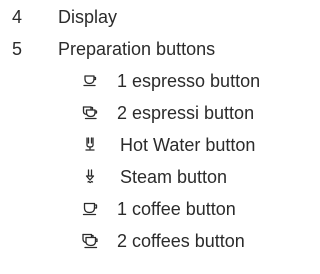 This screenshot has width=320, height=274. What do you see at coordinates (90, 241) in the screenshot?
I see `double-coffee-cups-icon` at bounding box center [90, 241].